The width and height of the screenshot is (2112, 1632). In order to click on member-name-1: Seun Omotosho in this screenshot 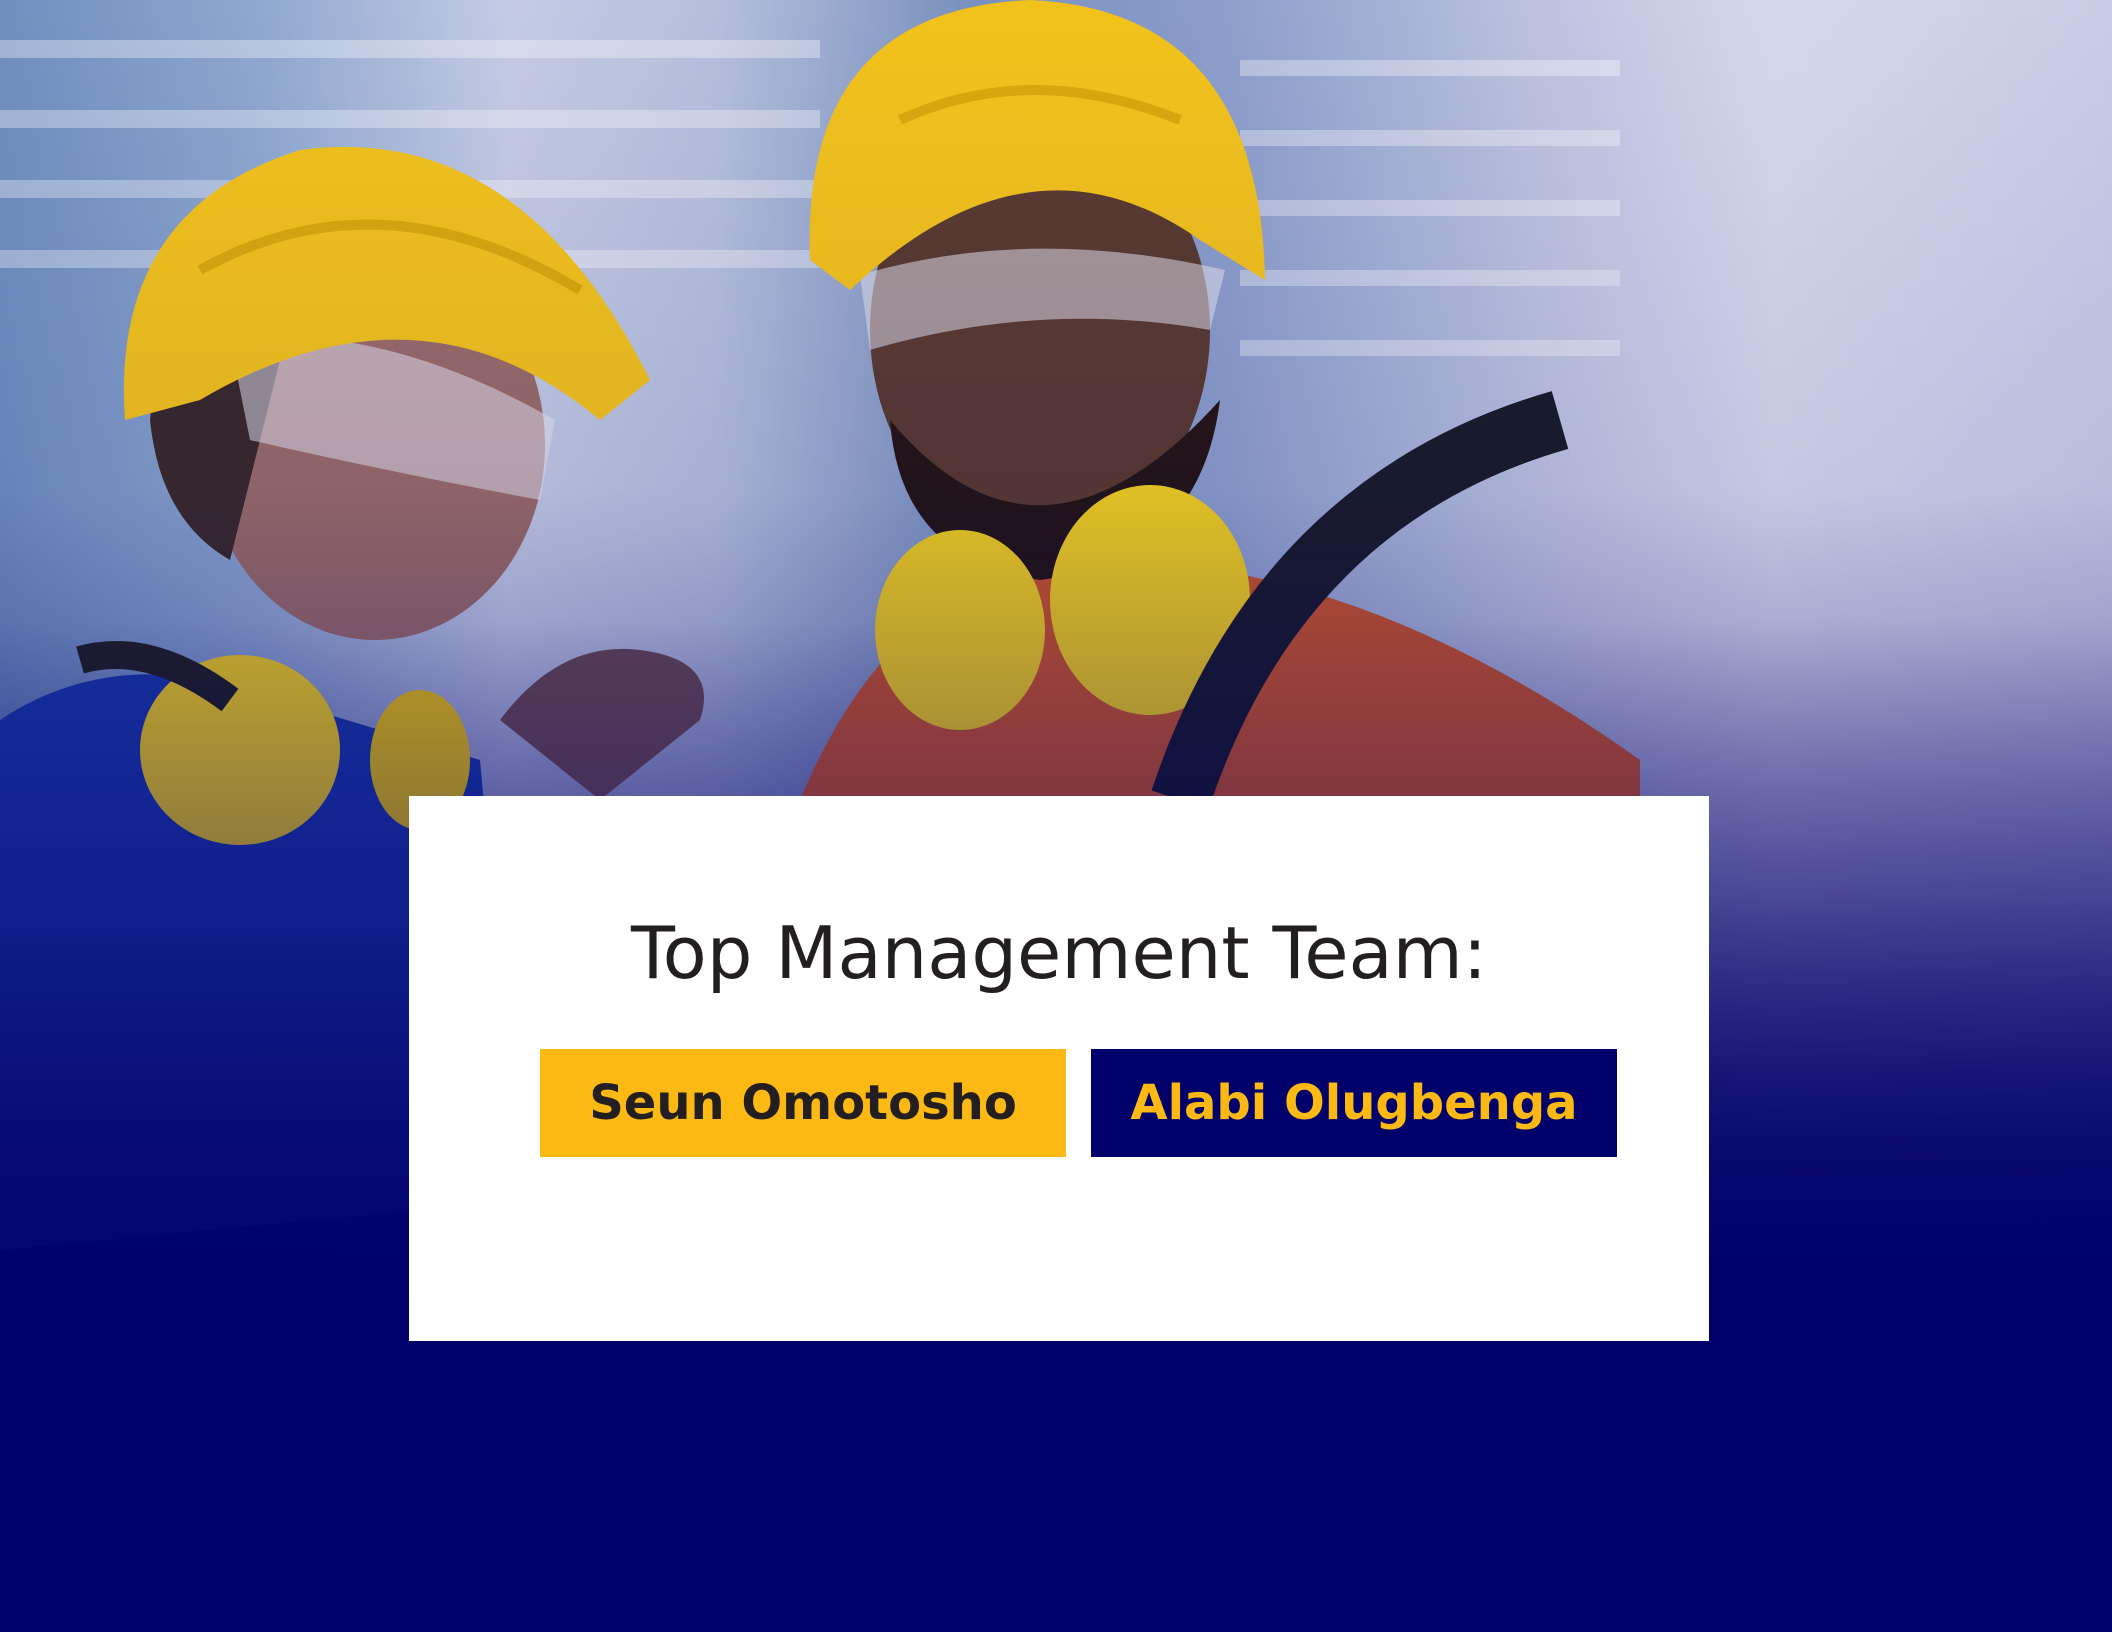, I will do `click(803, 1103)`.